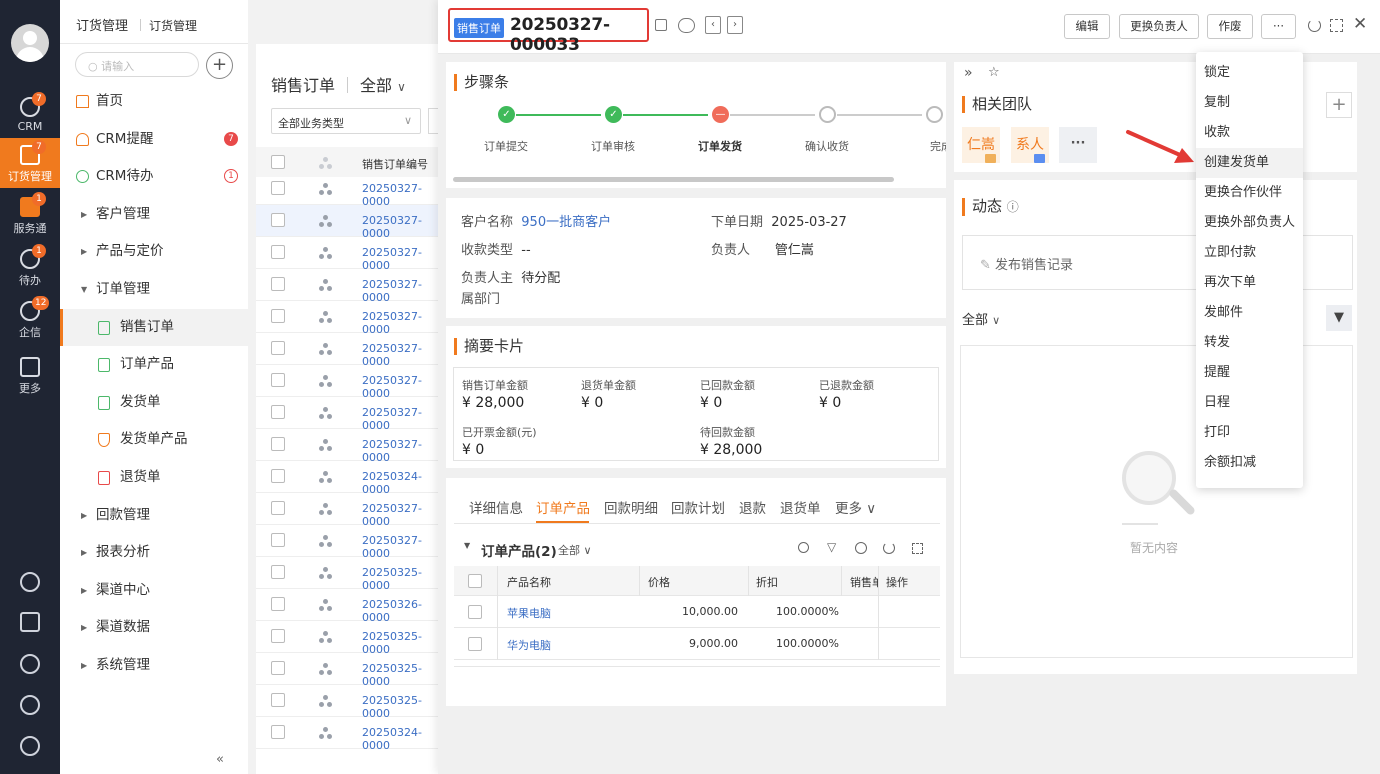 This screenshot has width=1380, height=774. Describe the element at coordinates (1339, 105) in the screenshot. I see `add-team-member-button: +` at that location.